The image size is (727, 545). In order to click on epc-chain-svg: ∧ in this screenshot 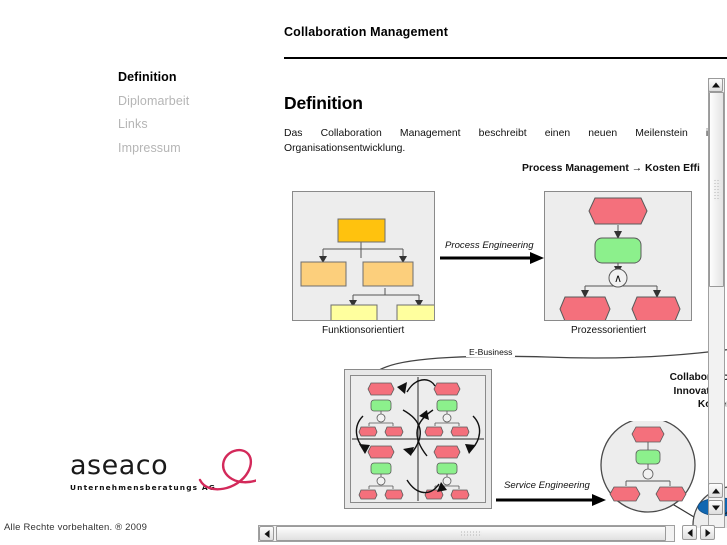, I will do `click(620, 259)`.